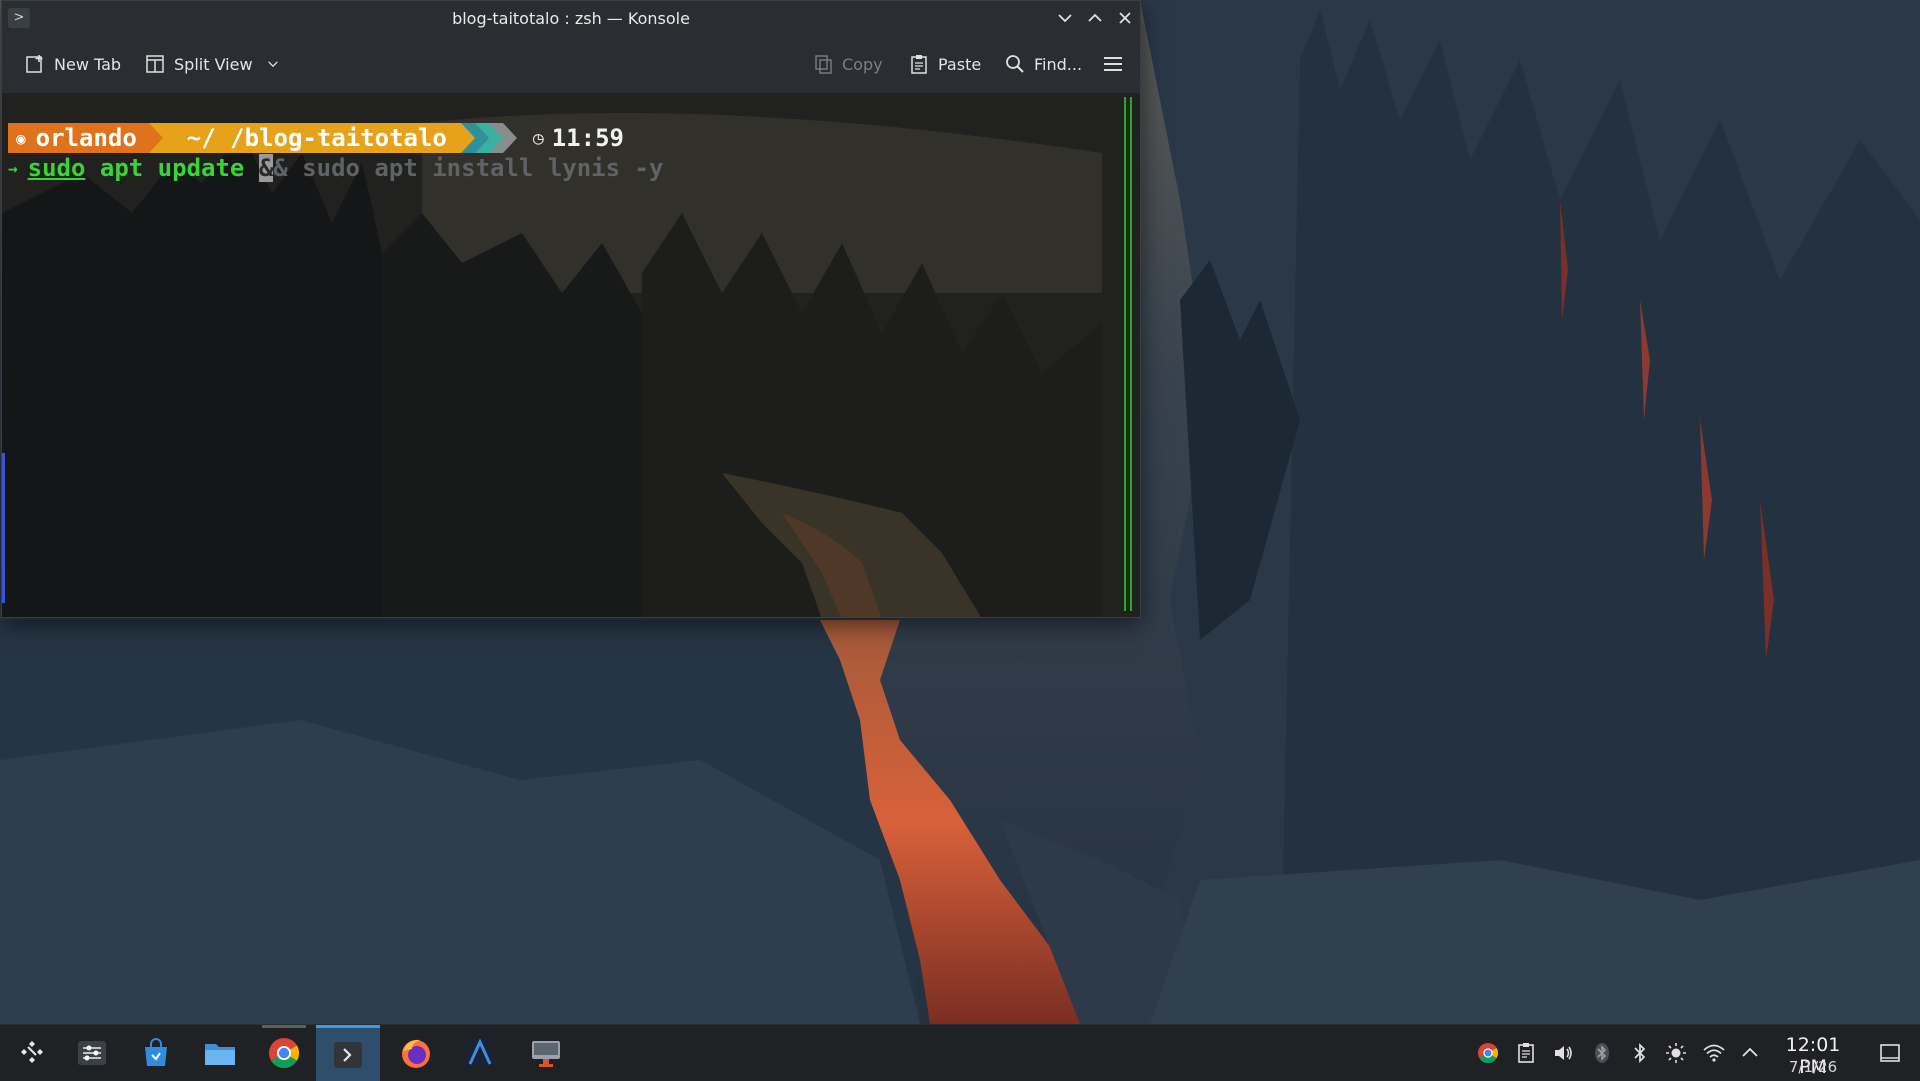 The height and width of the screenshot is (1081, 1920). What do you see at coordinates (88, 64) in the screenshot?
I see `new-tab-label: New Tab` at bounding box center [88, 64].